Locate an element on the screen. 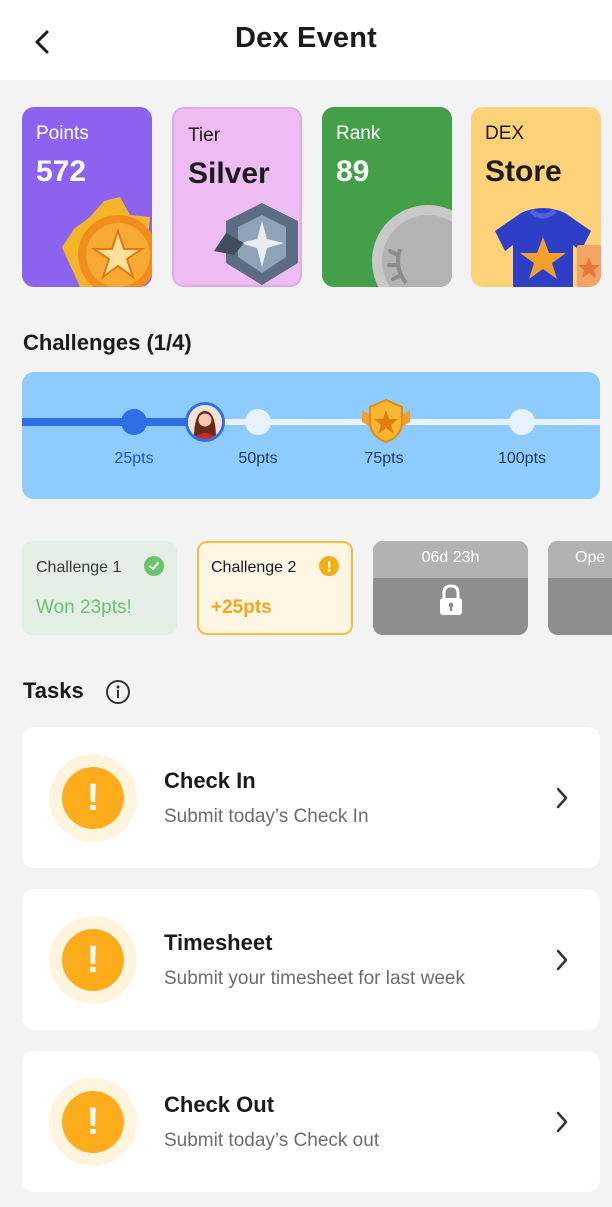  points-value: 572 is located at coordinates (61, 171).